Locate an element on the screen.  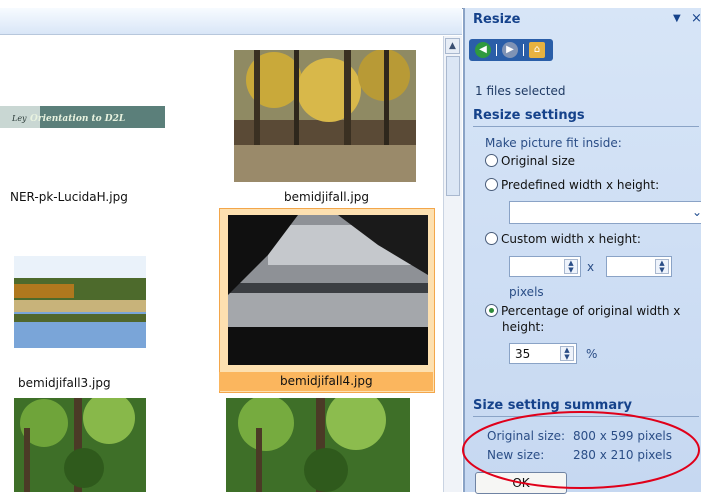
thumbnail-item-bemidjifall4 is located at coordinates (328, 290).